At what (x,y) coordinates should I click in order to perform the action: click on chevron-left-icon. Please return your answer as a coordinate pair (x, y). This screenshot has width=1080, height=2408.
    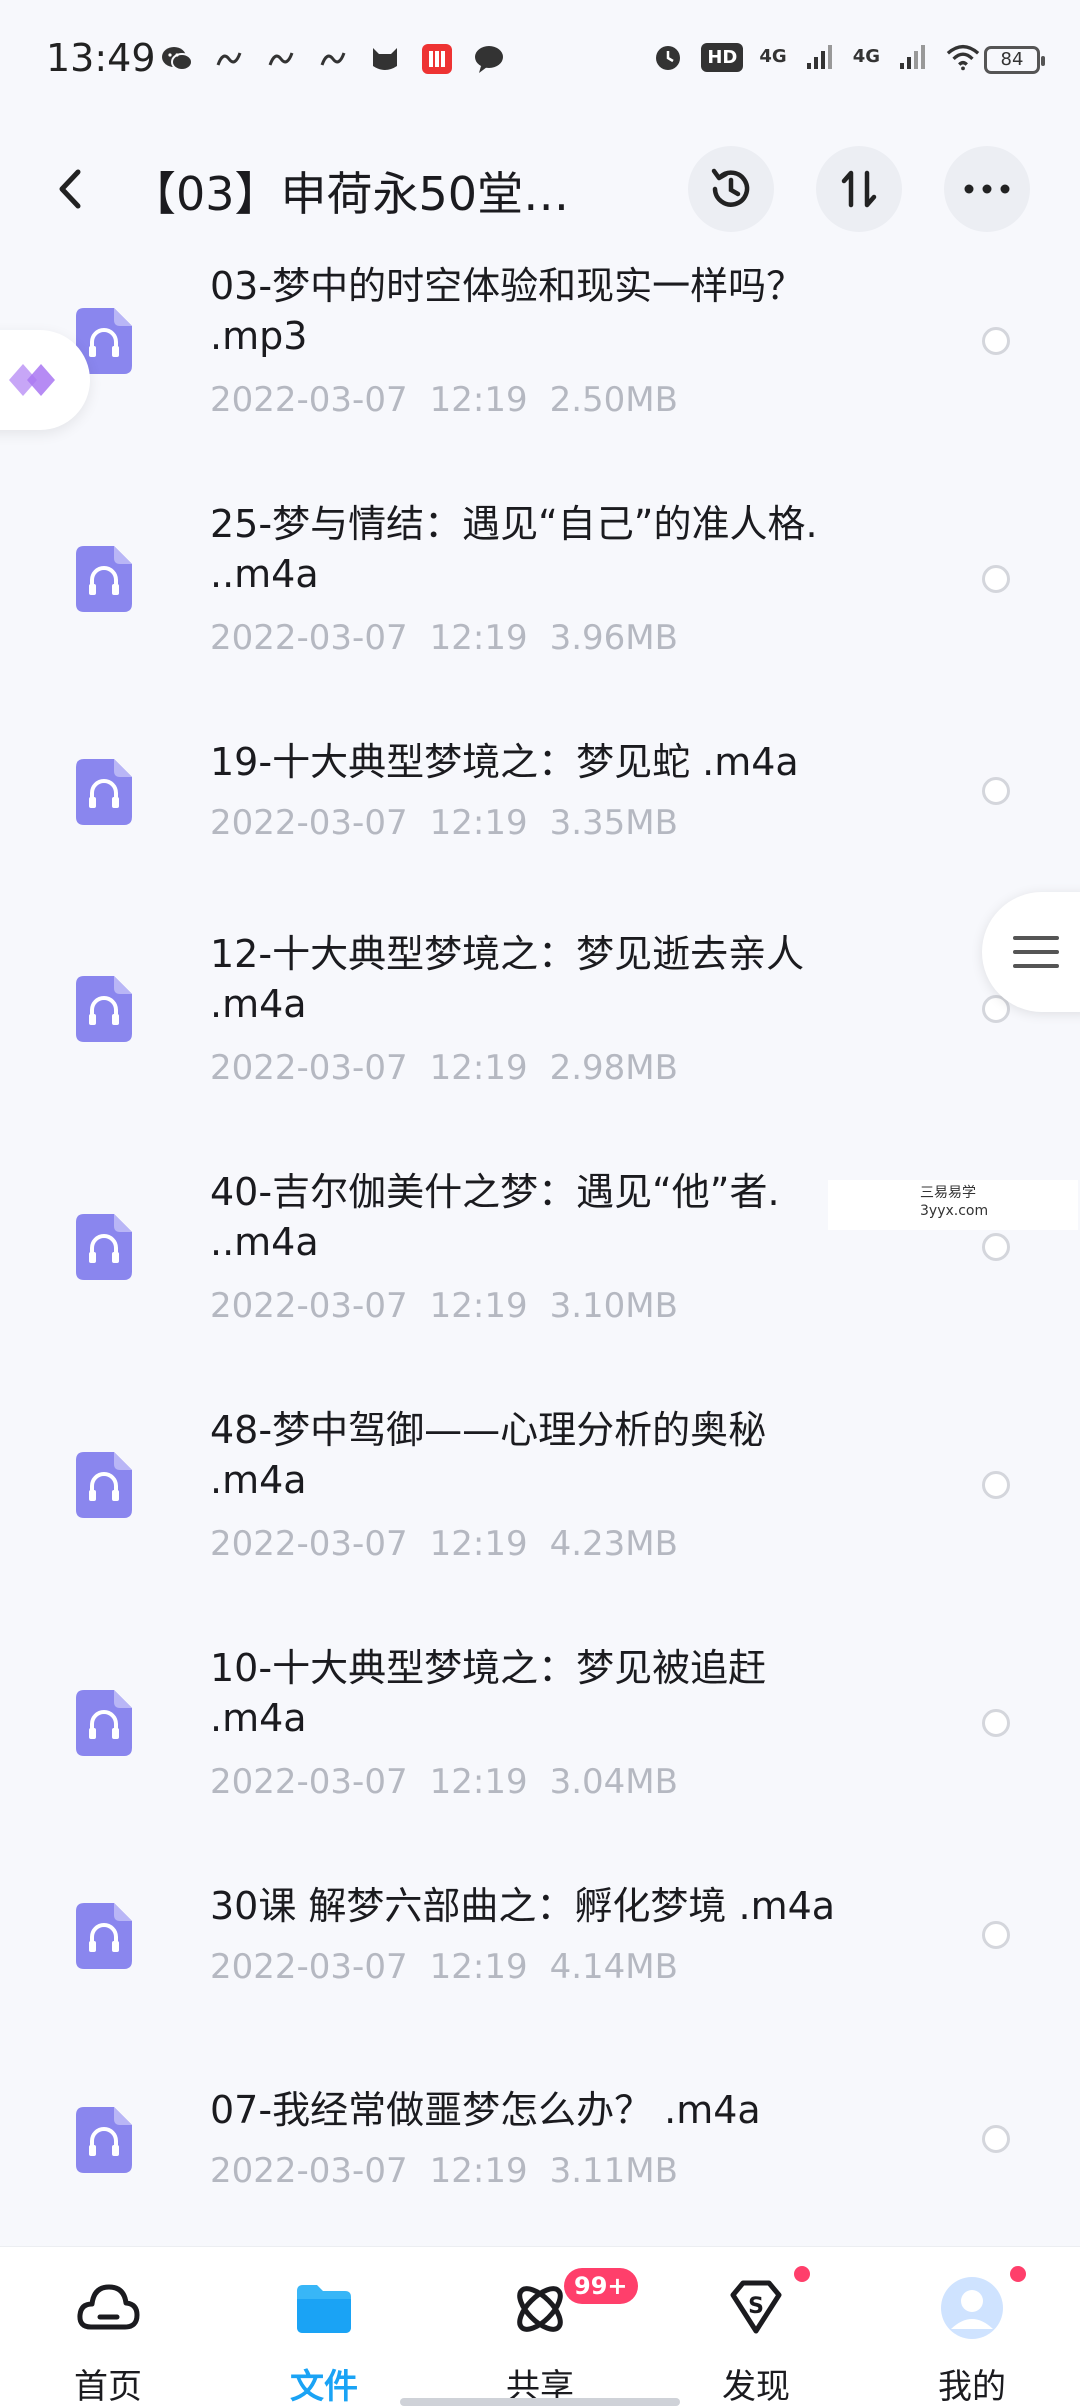
    Looking at the image, I should click on (70, 189).